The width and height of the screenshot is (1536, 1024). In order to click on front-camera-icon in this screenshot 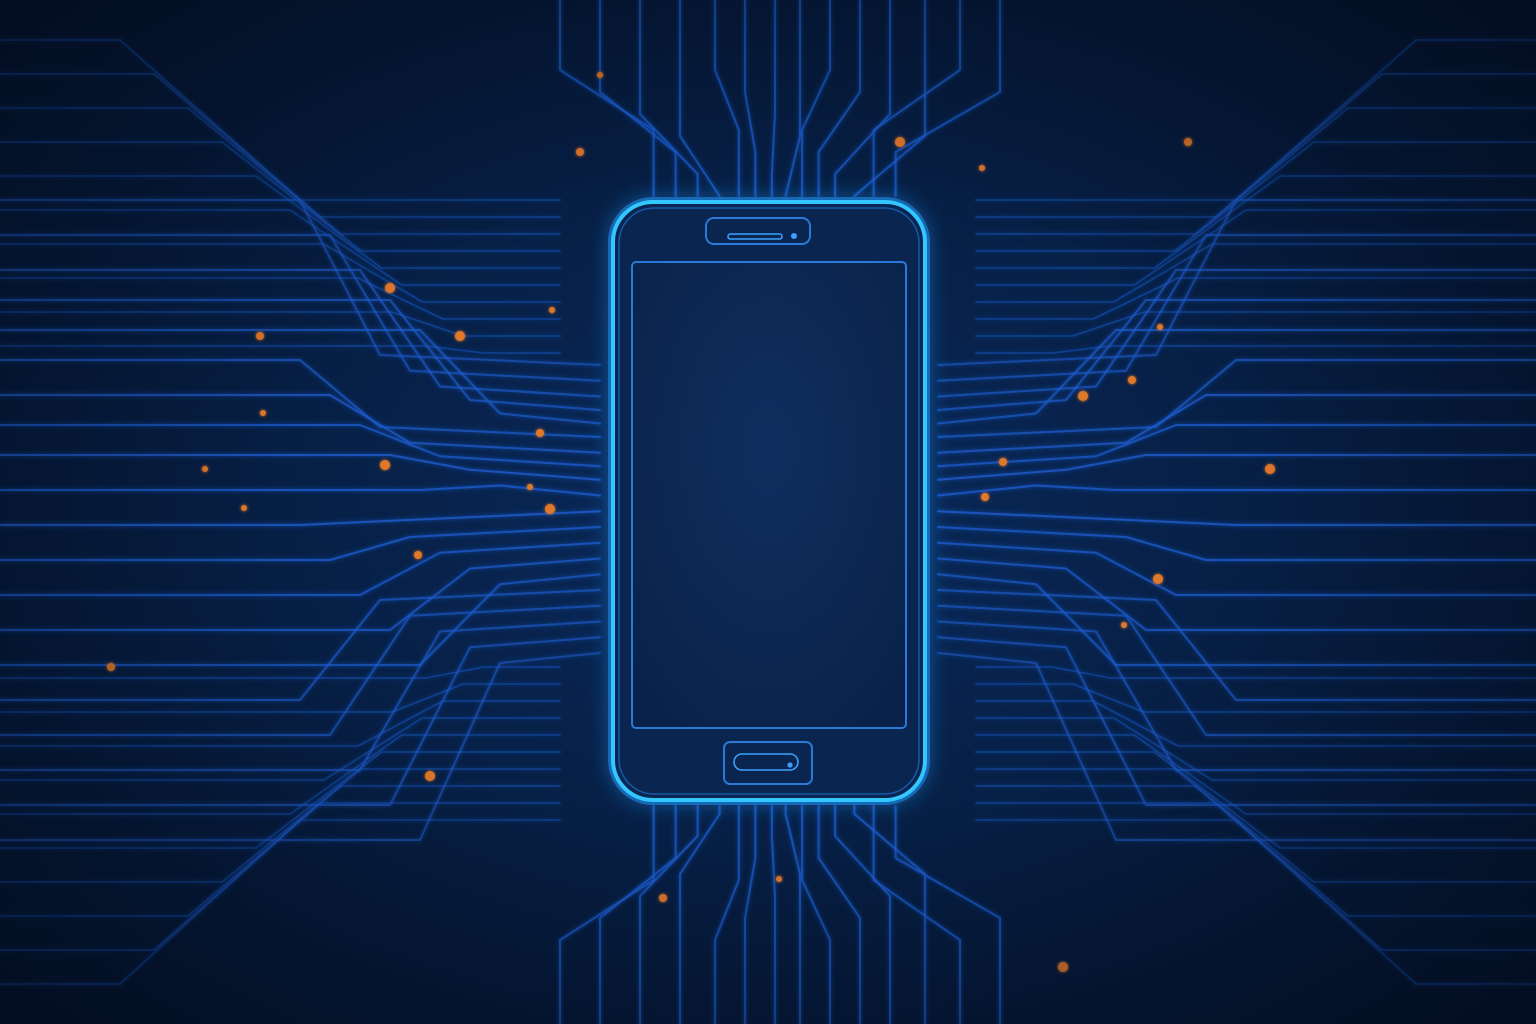, I will do `click(794, 236)`.